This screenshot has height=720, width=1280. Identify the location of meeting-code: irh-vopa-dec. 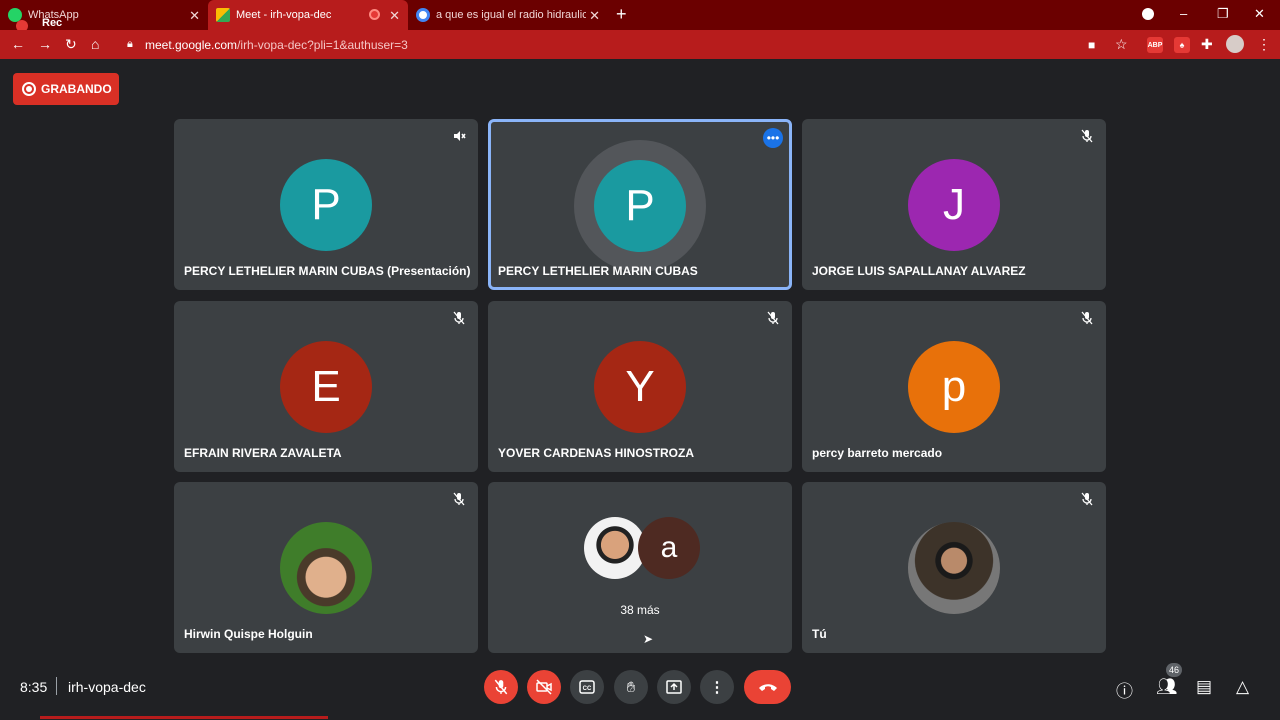
(107, 687).